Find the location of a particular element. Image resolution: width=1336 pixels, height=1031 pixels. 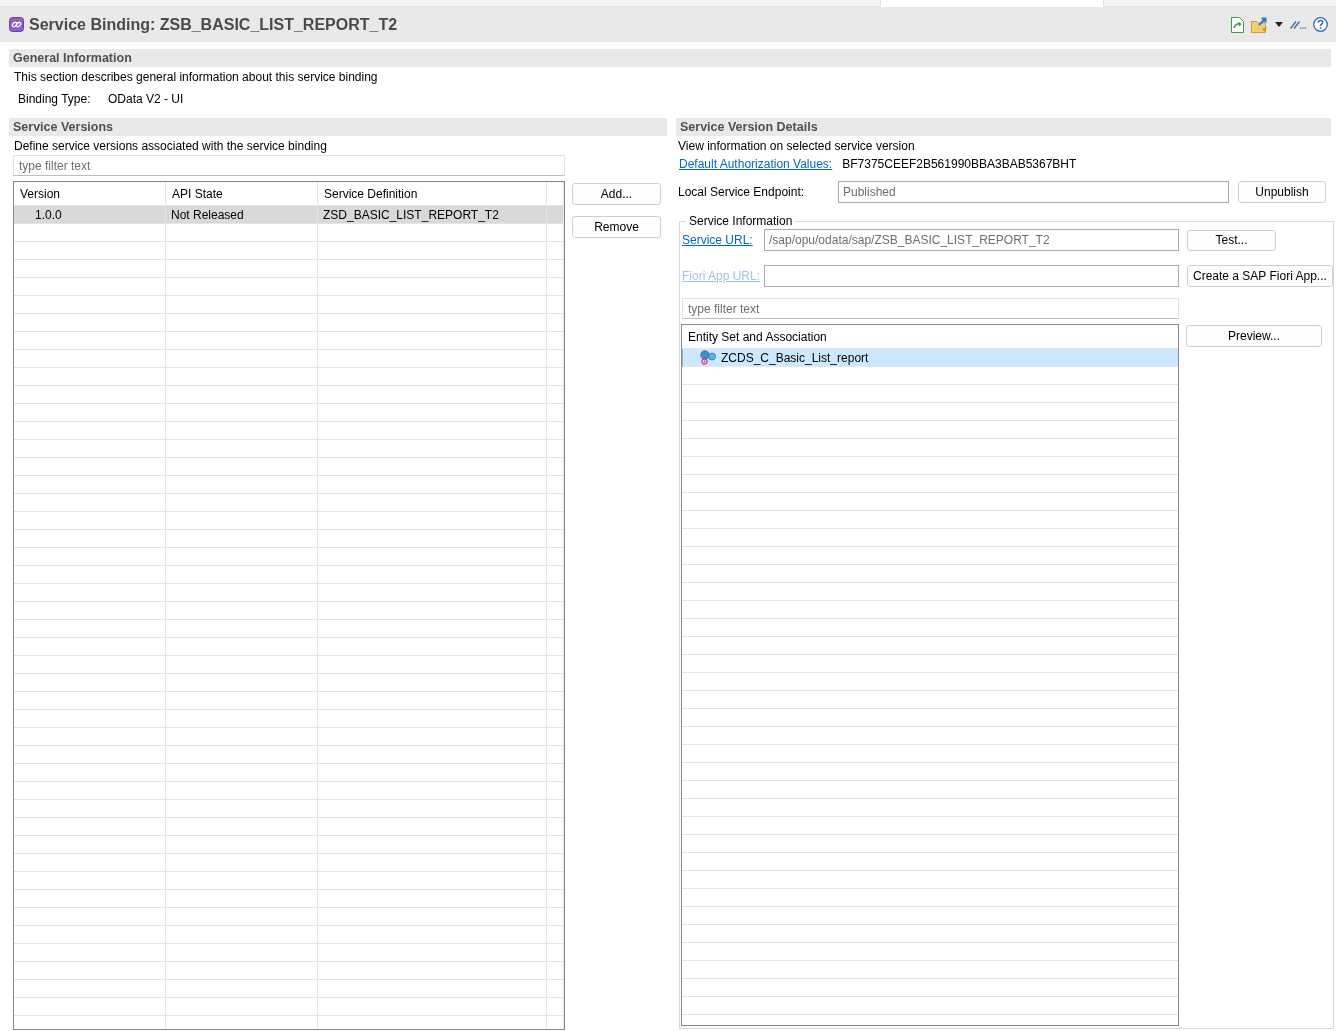

editor-title: Service Binding: ZSB_BASIC_LIST_REPORT_T2 is located at coordinates (213, 24).